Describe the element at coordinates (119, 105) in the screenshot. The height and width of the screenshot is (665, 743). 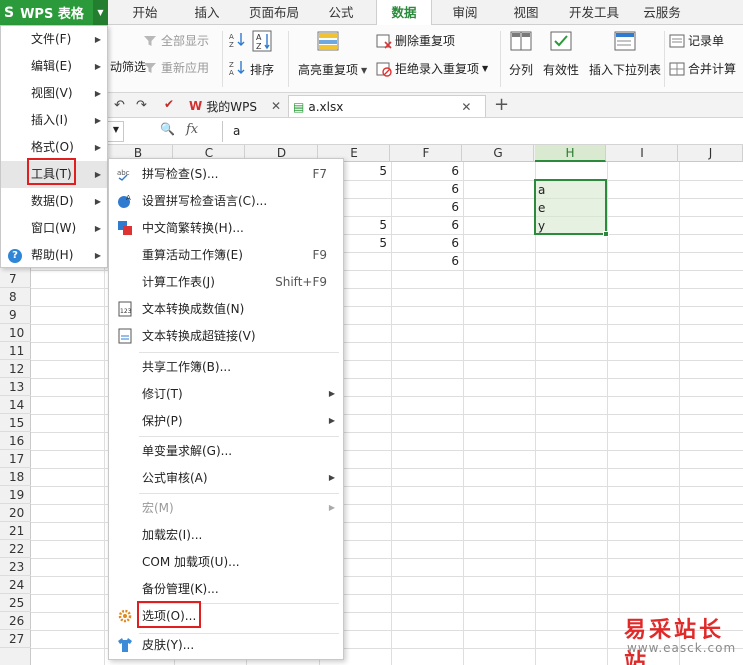
I see `undo-icon: ↶` at that location.